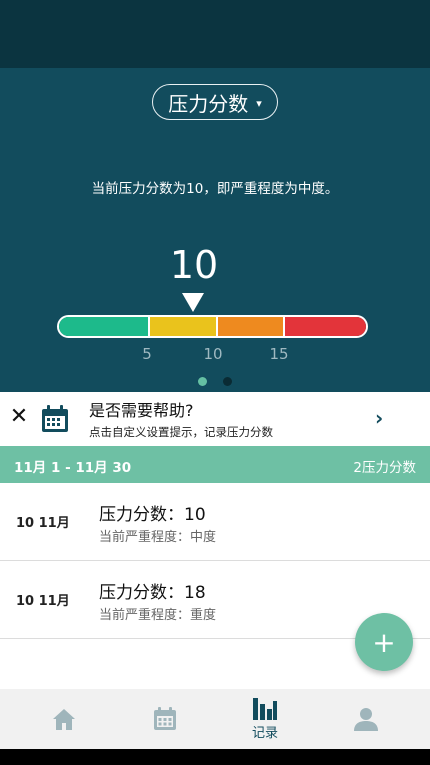 The height and width of the screenshot is (765, 430). Describe the element at coordinates (259, 103) in the screenshot. I see `caret-down-icon: ▾` at that location.